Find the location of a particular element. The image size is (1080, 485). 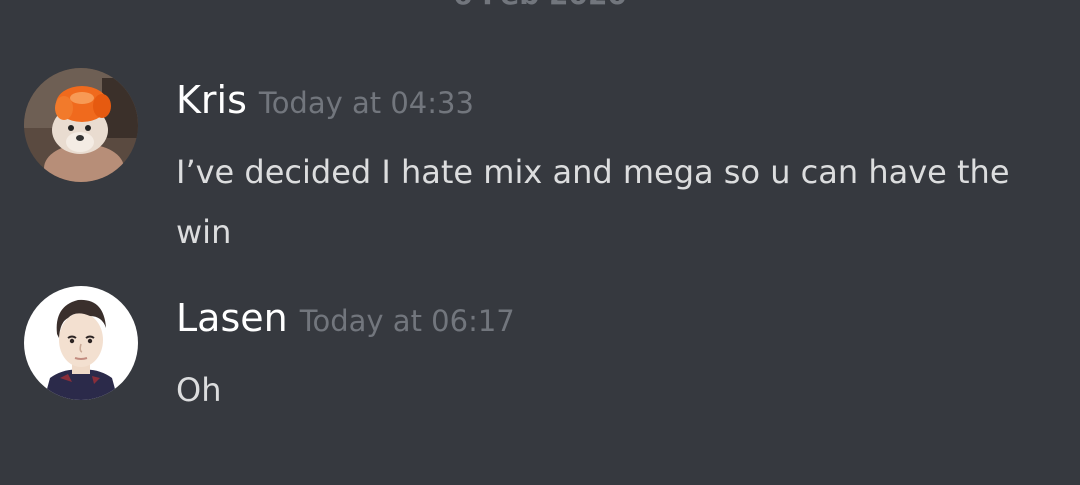

timestamp: Today at 04:33 is located at coordinates (366, 103).